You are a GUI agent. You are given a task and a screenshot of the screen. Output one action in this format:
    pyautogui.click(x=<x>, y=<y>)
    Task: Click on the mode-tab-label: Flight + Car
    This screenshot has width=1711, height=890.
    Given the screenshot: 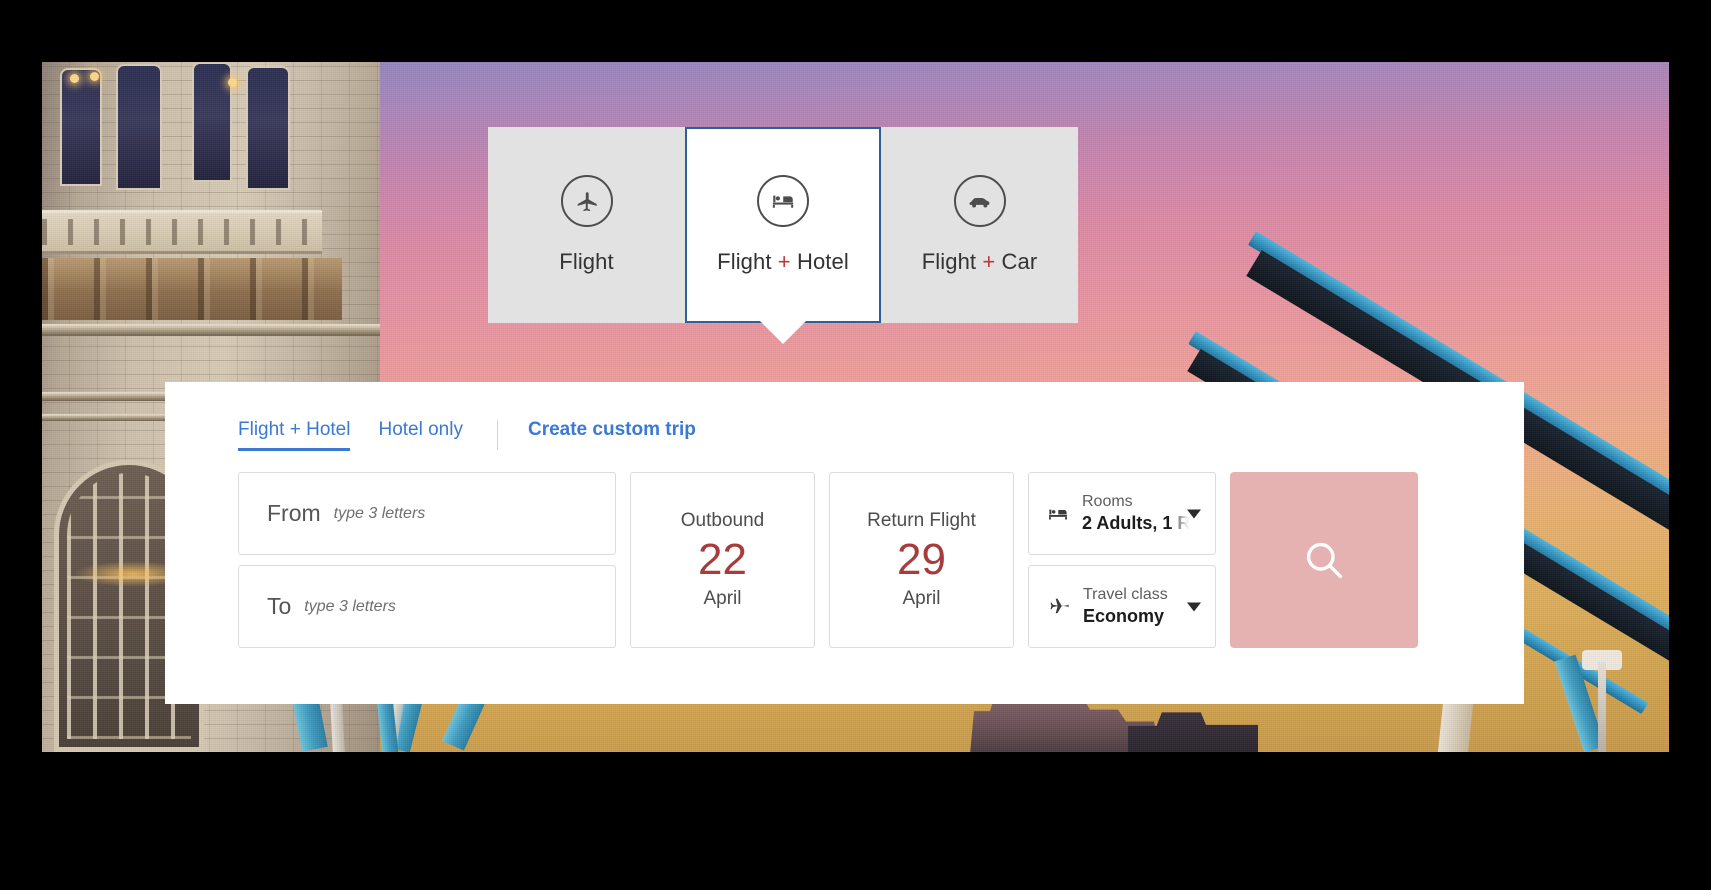 What is the action you would take?
    pyautogui.click(x=980, y=262)
    